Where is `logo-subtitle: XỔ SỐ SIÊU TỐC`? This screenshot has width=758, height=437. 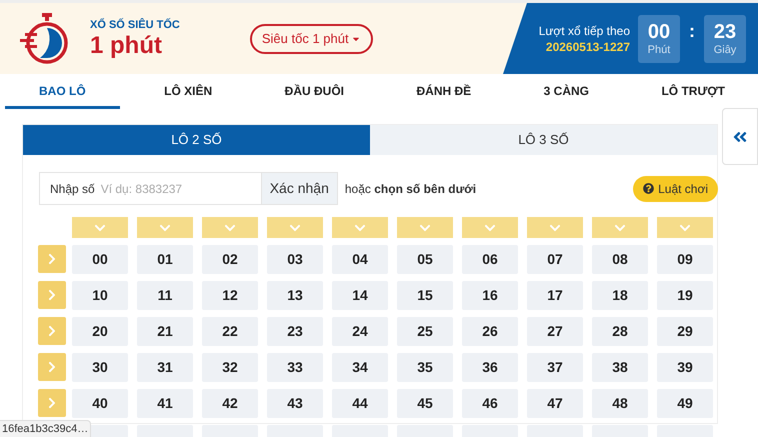 logo-subtitle: XỔ SỐ SIÊU TỐC is located at coordinates (135, 25).